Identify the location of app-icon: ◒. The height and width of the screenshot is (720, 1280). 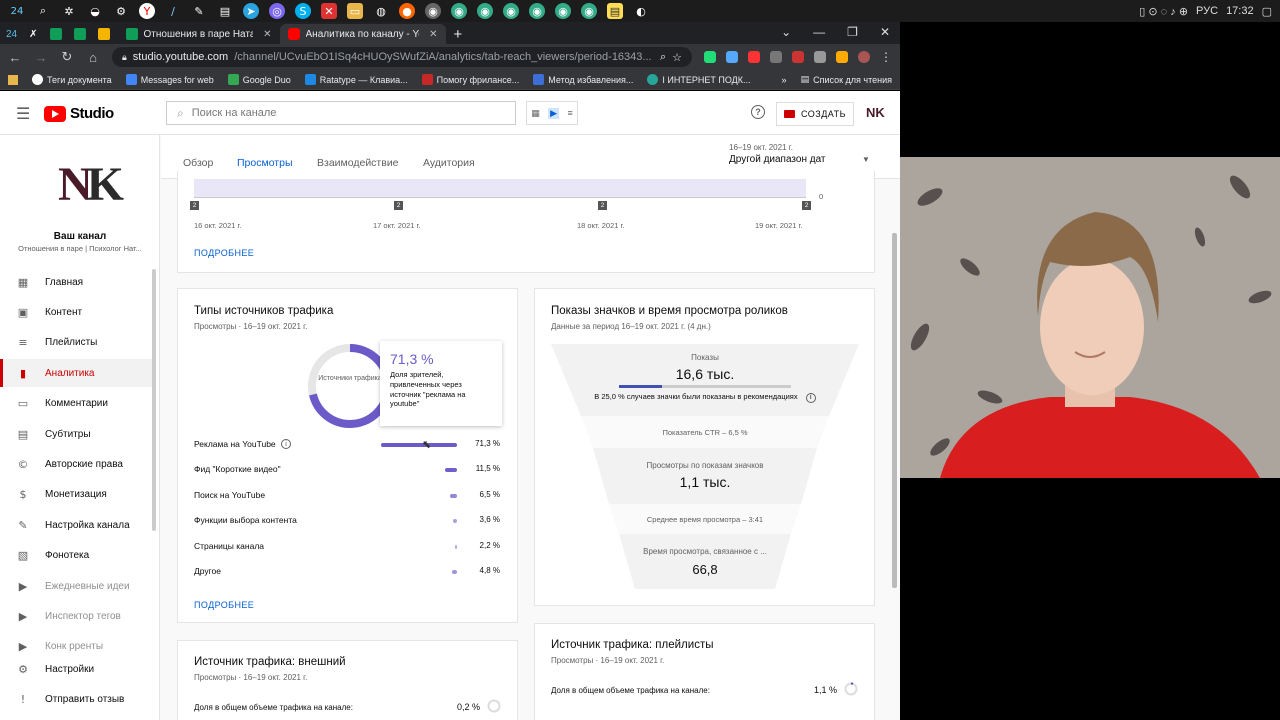
(95, 11).